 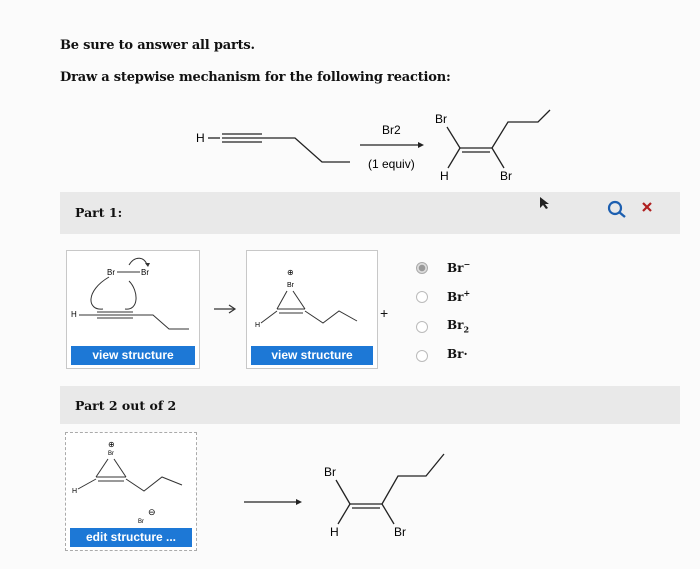 I want to click on product-br-bottom: Br, so click(x=506, y=176).